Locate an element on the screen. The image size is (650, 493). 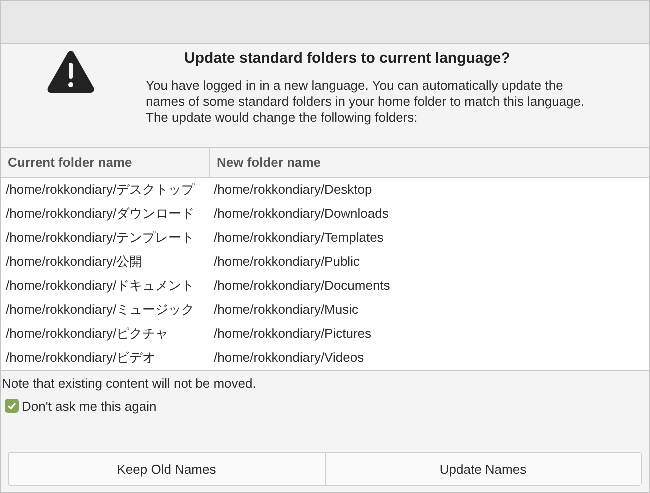
table-cell-text: /home/rokkondiary/Videos is located at coordinates (289, 358).